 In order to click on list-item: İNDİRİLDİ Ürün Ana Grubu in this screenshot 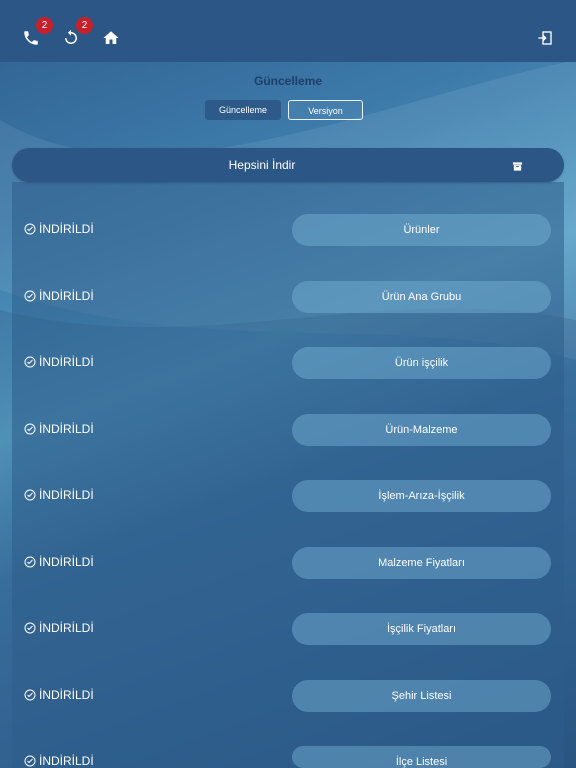, I will do `click(288, 298)`.